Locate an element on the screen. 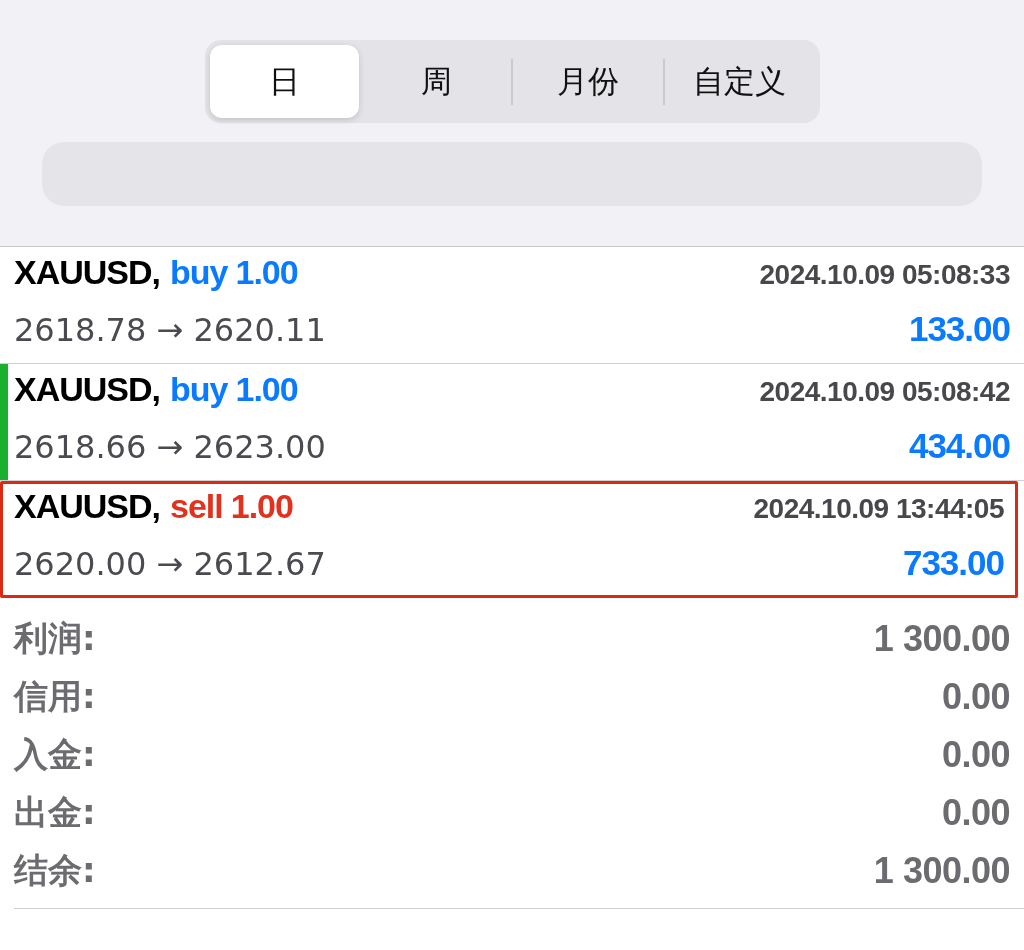 This screenshot has height=950, width=1024. deal-type: sell is located at coordinates (196, 506).